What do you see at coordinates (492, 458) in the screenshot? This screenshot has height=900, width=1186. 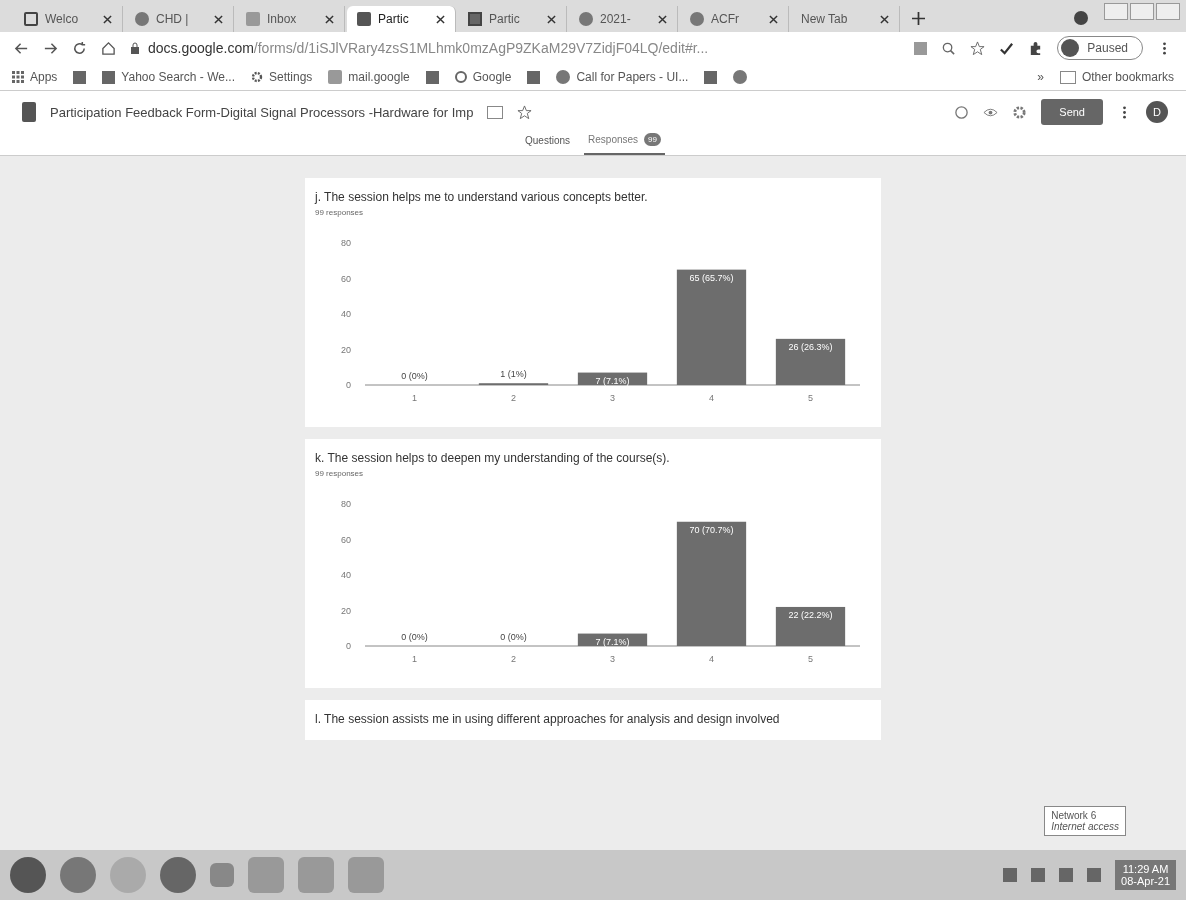 I see `question-title: k. The session helps to deepen my understanding of the course(s).` at bounding box center [492, 458].